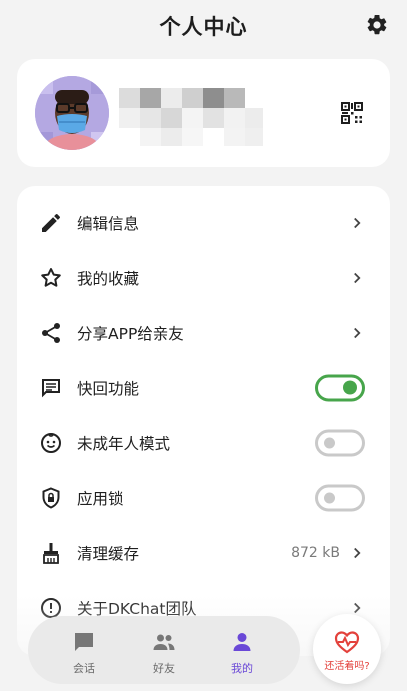 This screenshot has width=407, height=691. Describe the element at coordinates (242, 642) in the screenshot. I see `person-icon` at that location.